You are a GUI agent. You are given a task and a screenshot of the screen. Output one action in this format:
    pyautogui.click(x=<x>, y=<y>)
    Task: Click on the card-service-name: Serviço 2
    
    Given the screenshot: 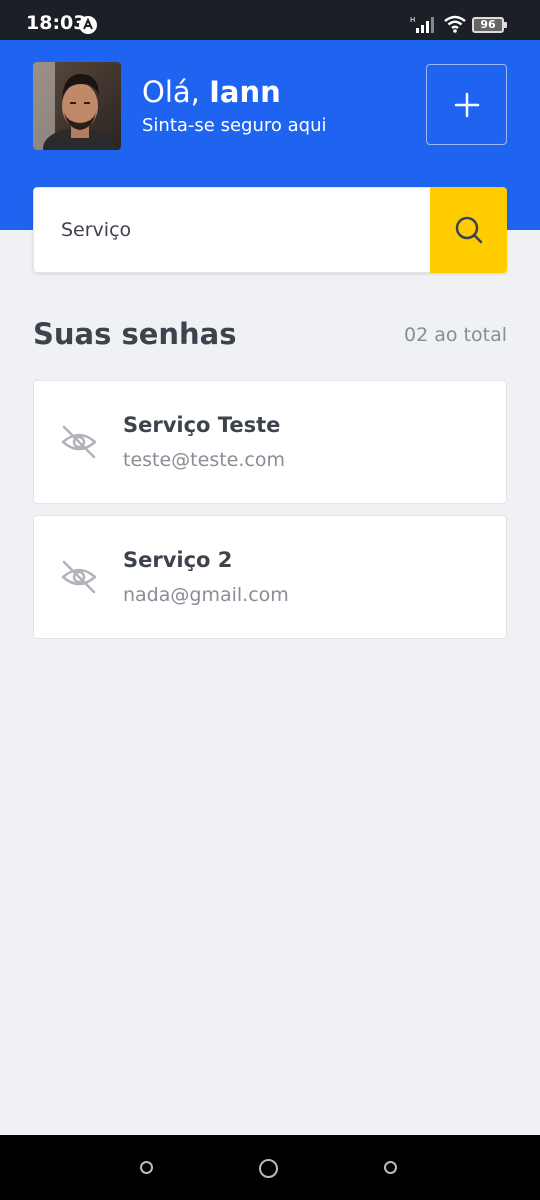 What is the action you would take?
    pyautogui.click(x=178, y=560)
    